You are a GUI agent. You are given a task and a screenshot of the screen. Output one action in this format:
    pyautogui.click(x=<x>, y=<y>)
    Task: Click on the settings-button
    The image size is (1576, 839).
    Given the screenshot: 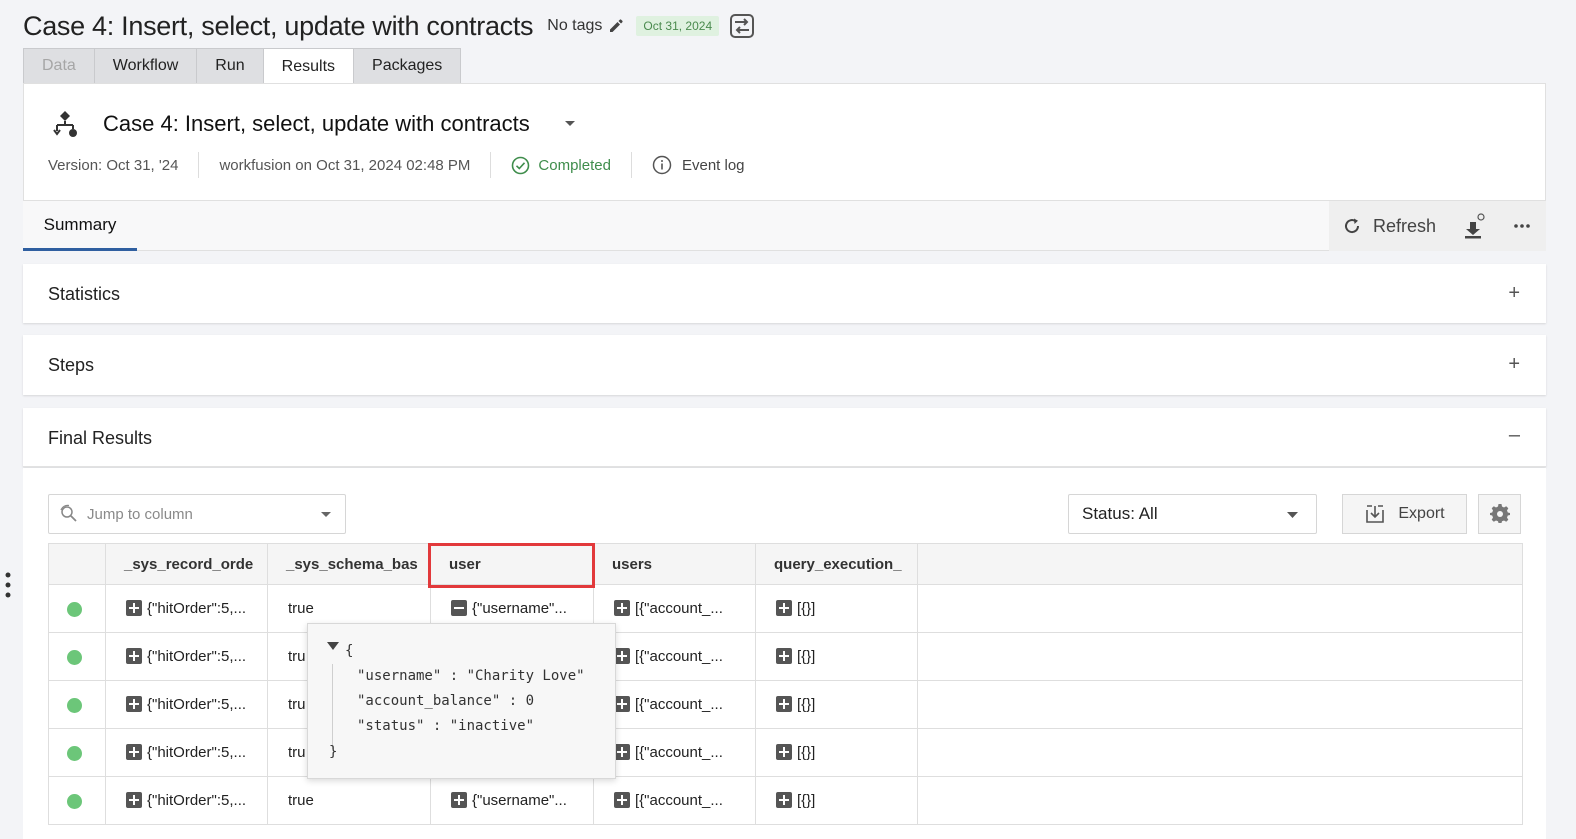 What is the action you would take?
    pyautogui.click(x=1499, y=514)
    